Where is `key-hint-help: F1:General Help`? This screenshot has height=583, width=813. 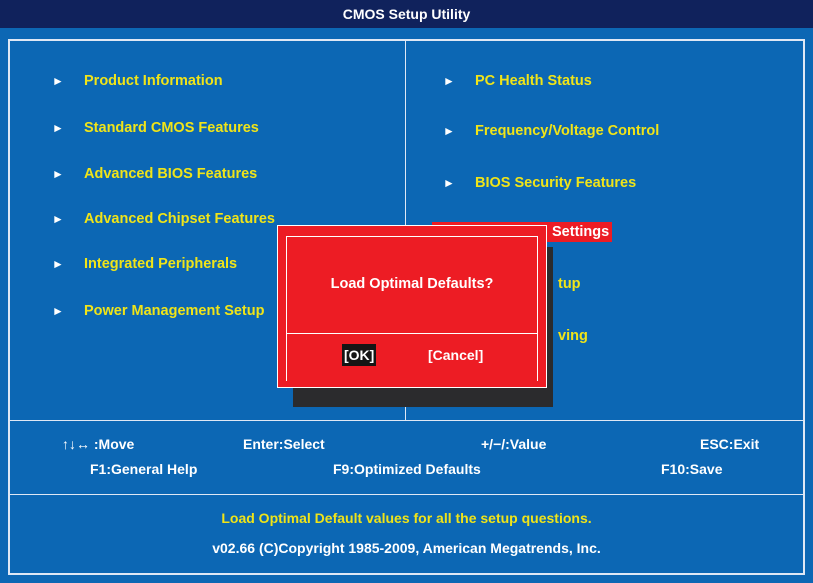
key-hint-help: F1:General Help is located at coordinates (144, 469).